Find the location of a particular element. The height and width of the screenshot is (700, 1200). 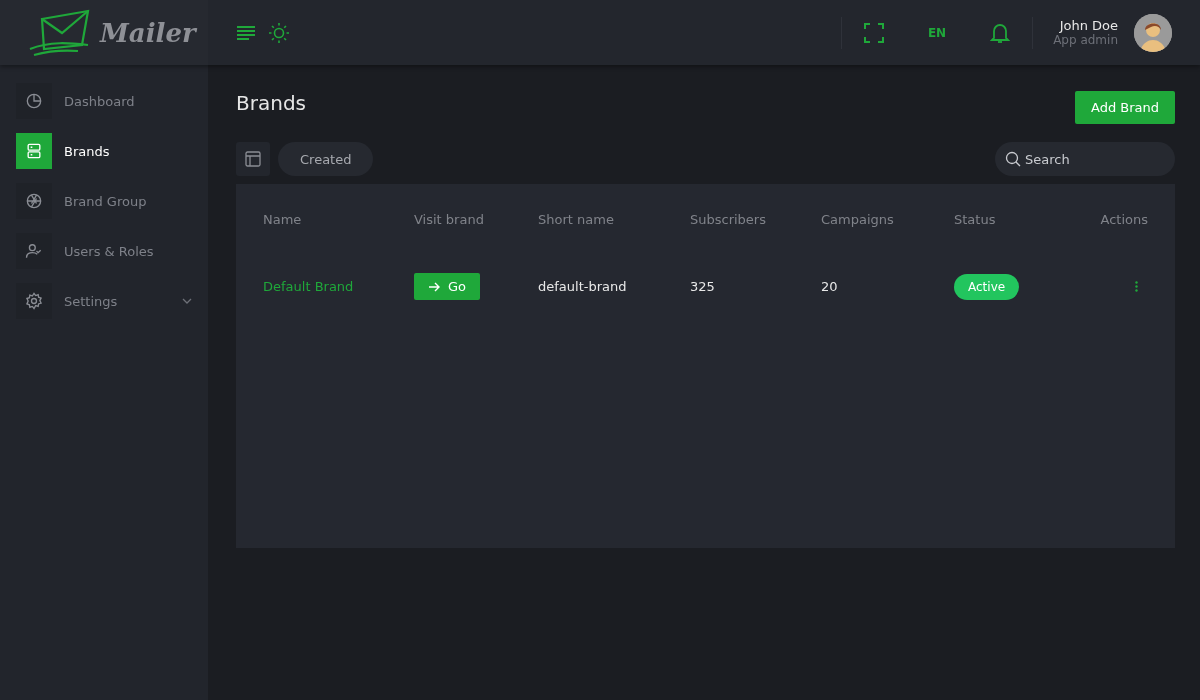

aperture-icon is located at coordinates (34, 201).